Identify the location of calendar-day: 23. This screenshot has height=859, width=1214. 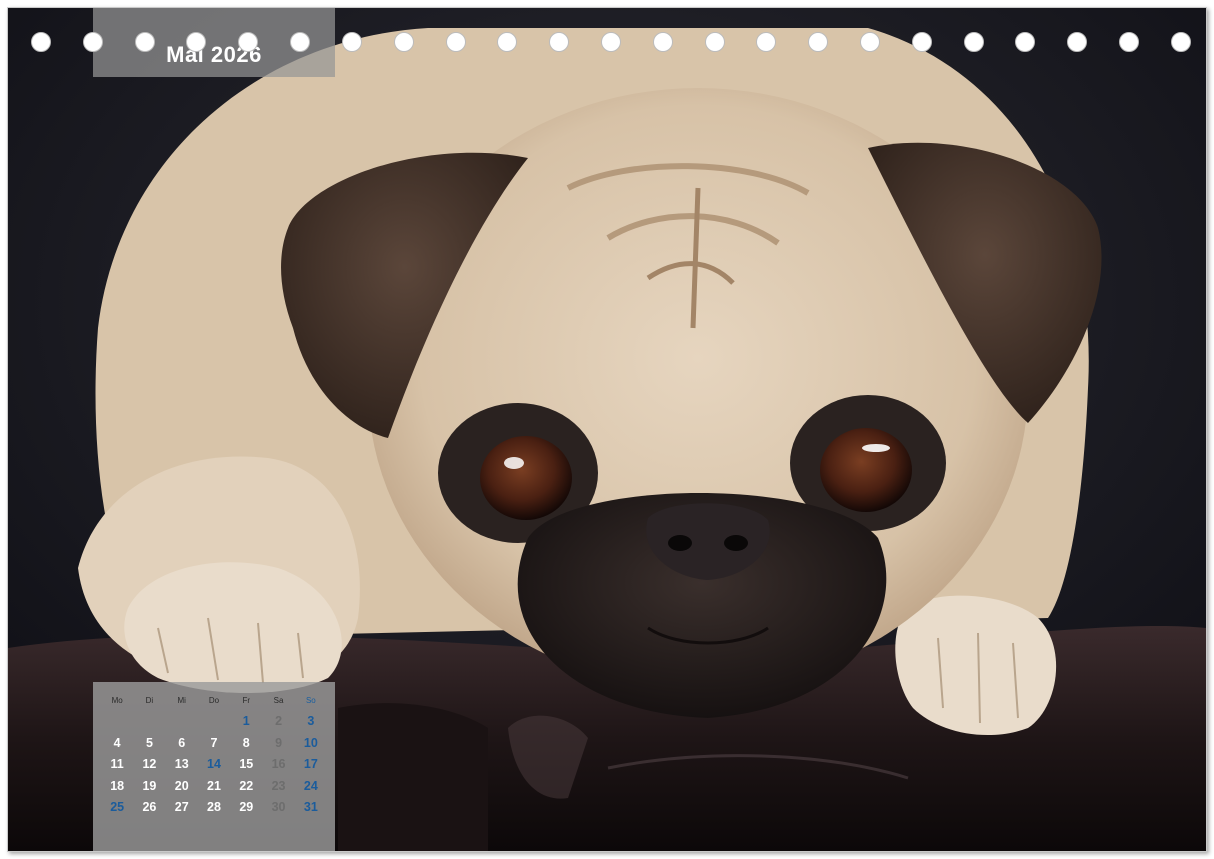
(278, 785).